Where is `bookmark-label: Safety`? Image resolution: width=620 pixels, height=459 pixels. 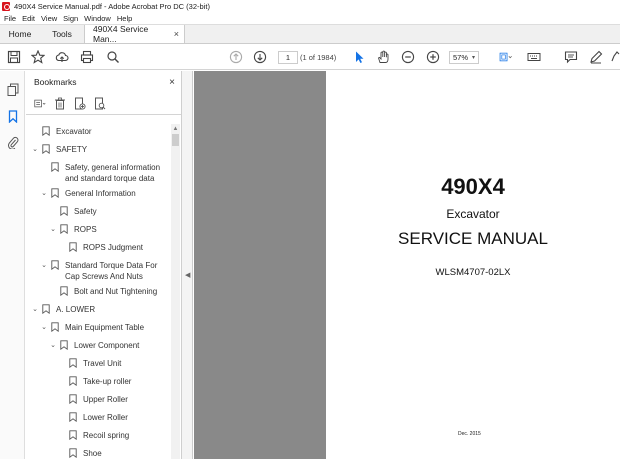 bookmark-label: Safety is located at coordinates (85, 211).